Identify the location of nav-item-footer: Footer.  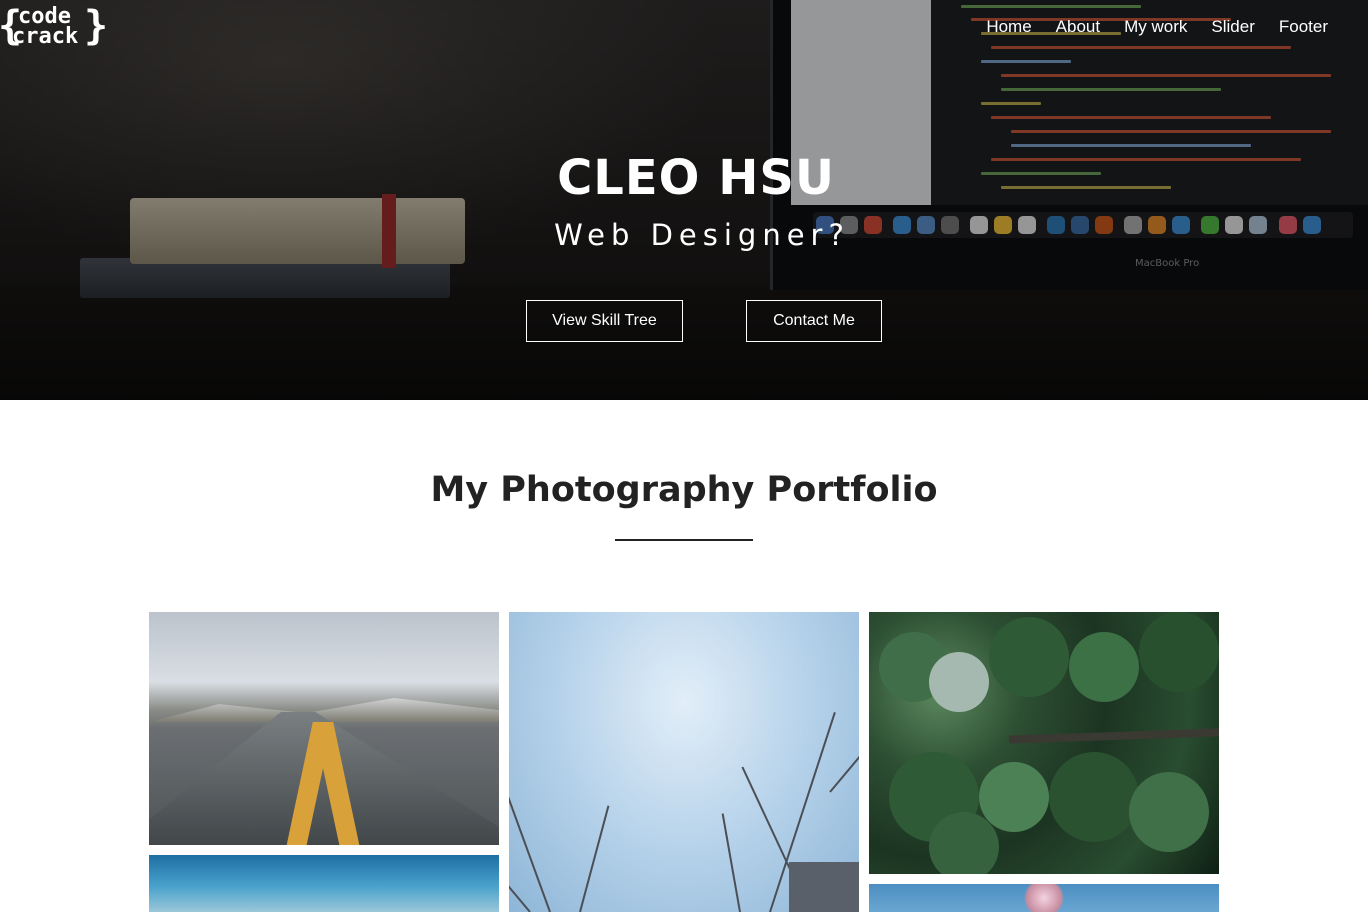
(1303, 27).